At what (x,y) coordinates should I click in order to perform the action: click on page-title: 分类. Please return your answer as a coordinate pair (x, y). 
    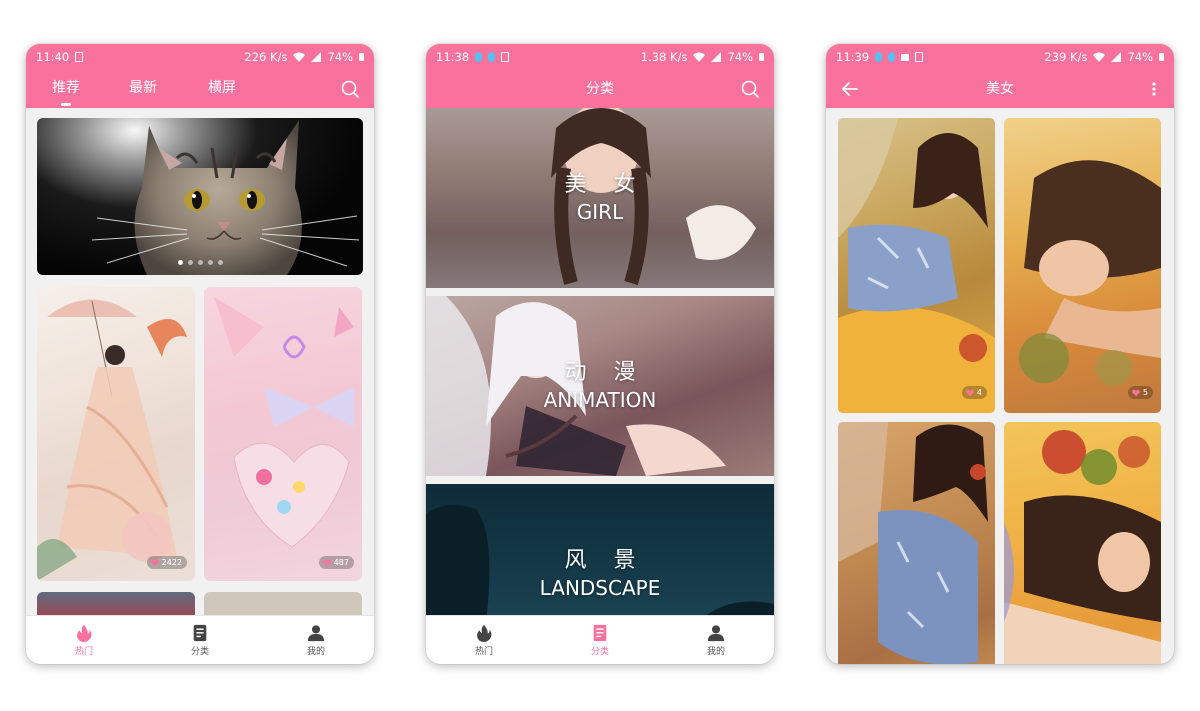
    Looking at the image, I should click on (600, 89).